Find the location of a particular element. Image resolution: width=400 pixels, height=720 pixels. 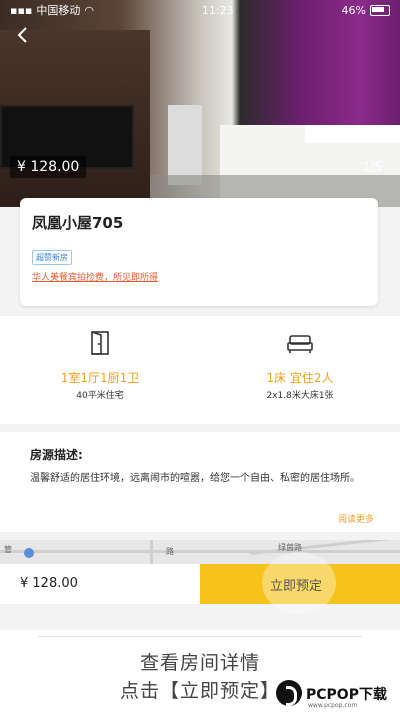

book-now-button: 立即预定 is located at coordinates (300, 583).